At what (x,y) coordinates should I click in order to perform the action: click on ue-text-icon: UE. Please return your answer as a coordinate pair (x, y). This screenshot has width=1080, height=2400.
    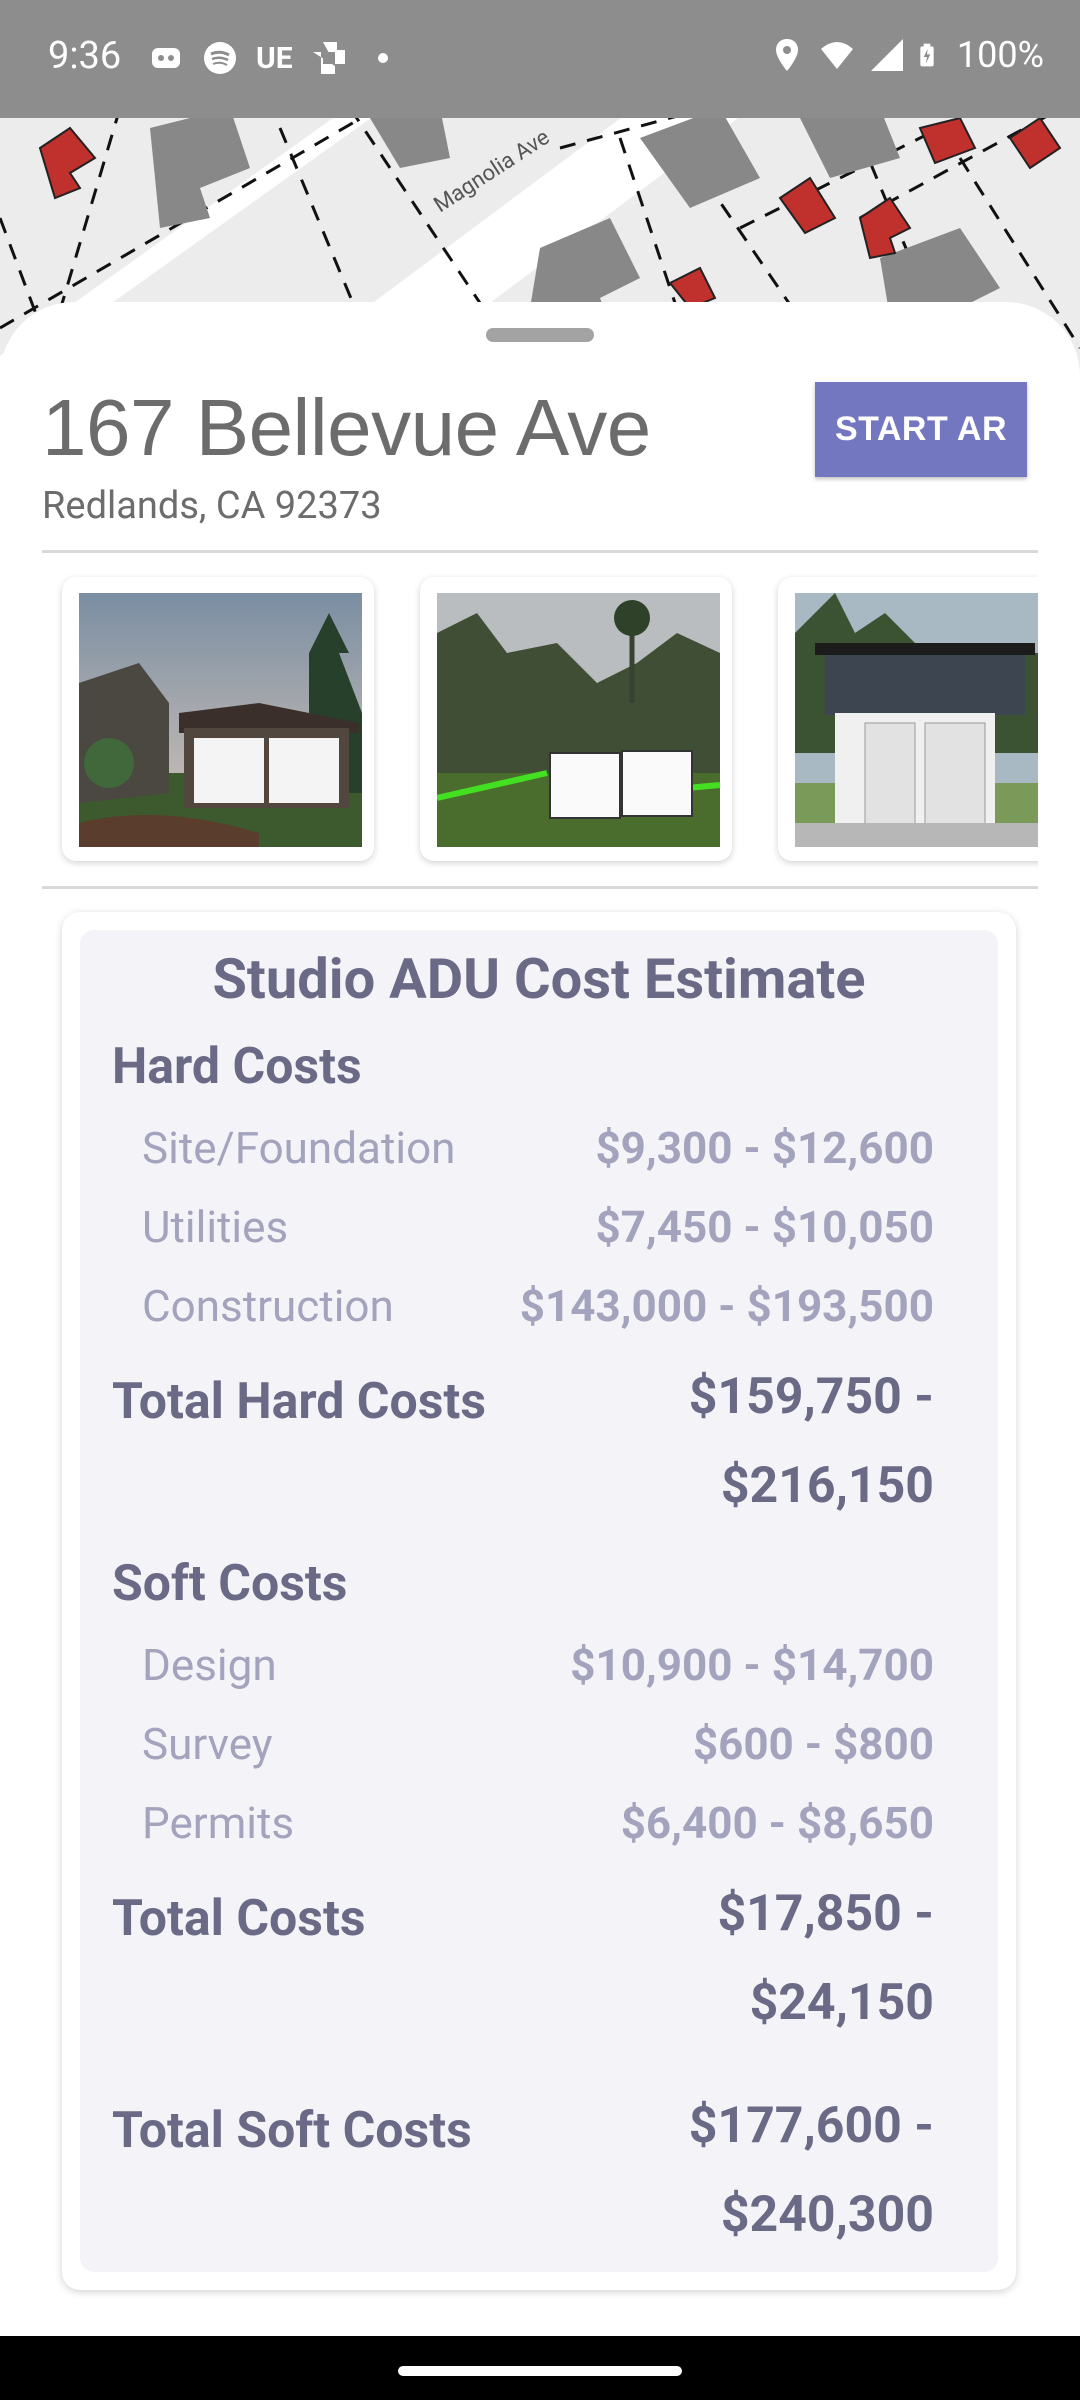
    Looking at the image, I should click on (274, 58).